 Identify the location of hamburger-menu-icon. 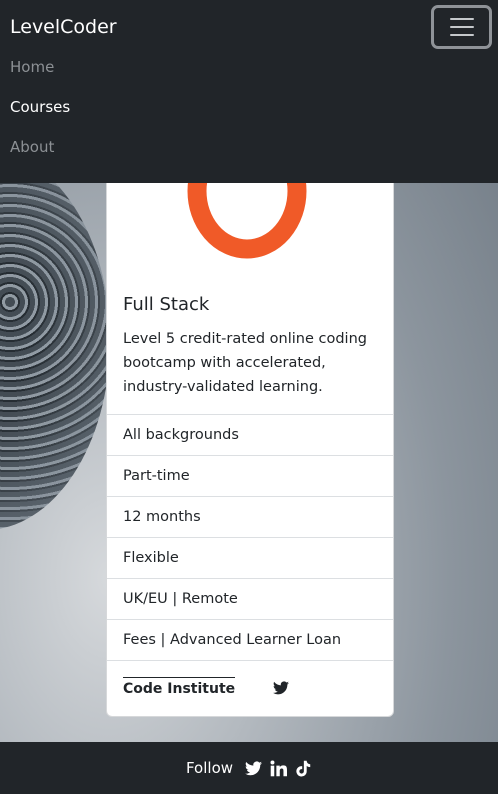
(461, 19).